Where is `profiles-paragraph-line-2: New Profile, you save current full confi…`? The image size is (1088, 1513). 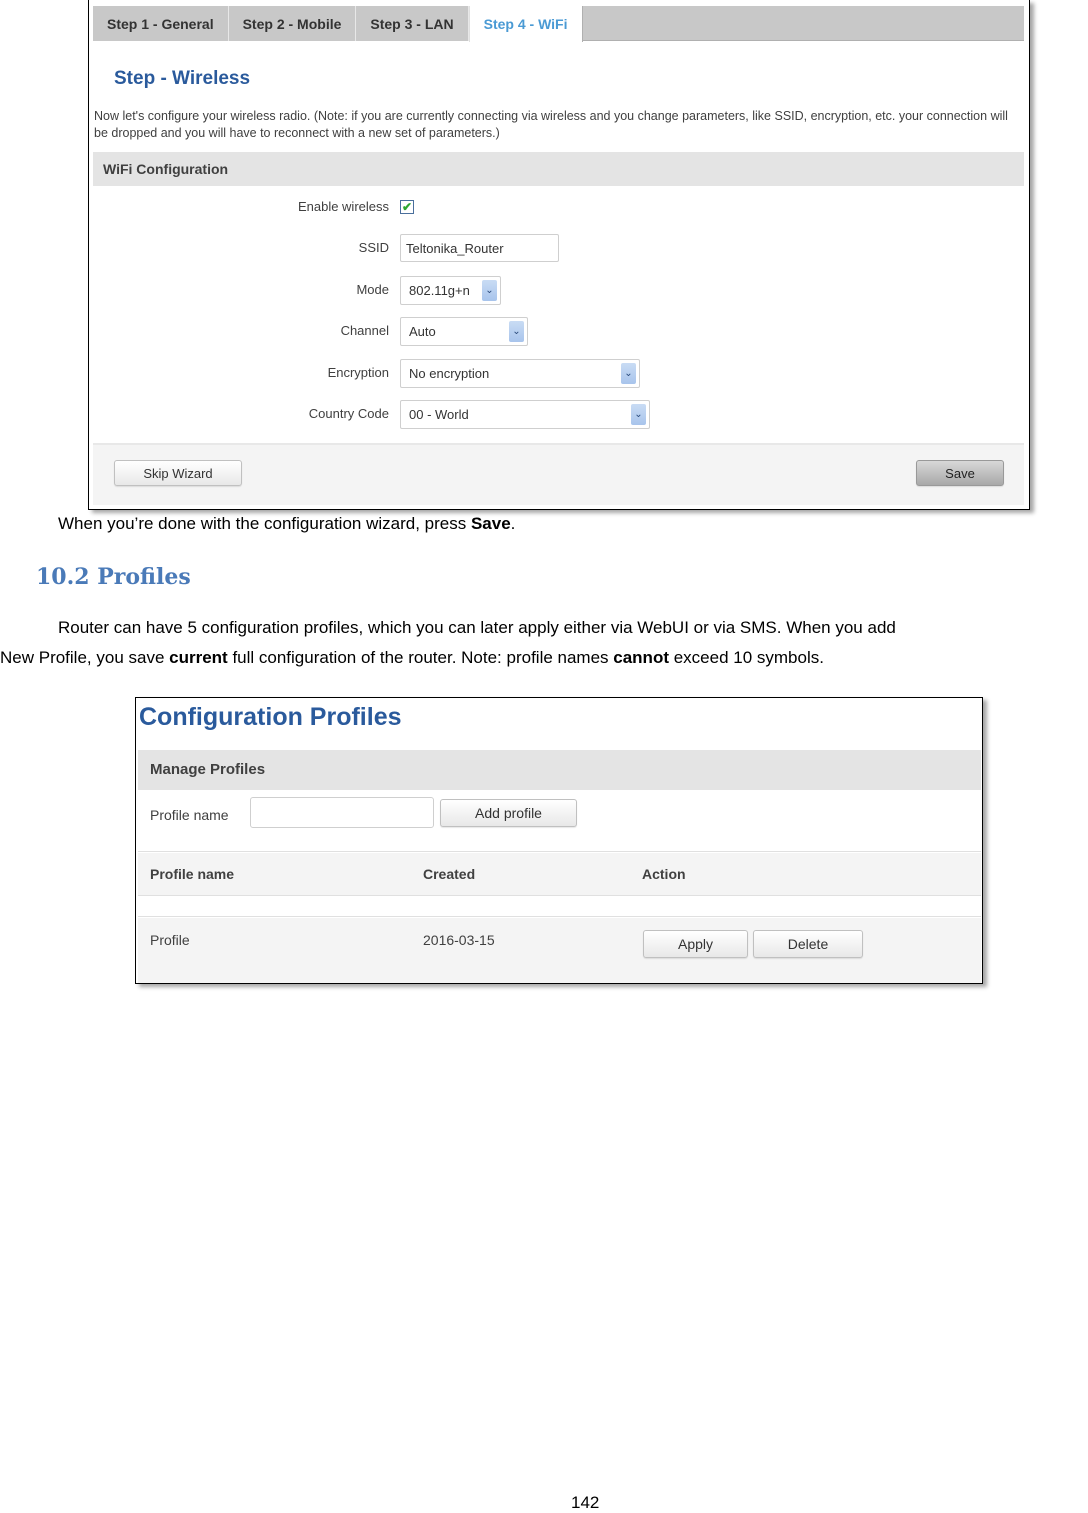 profiles-paragraph-line-2: New Profile, you save current full confi… is located at coordinates (412, 657).